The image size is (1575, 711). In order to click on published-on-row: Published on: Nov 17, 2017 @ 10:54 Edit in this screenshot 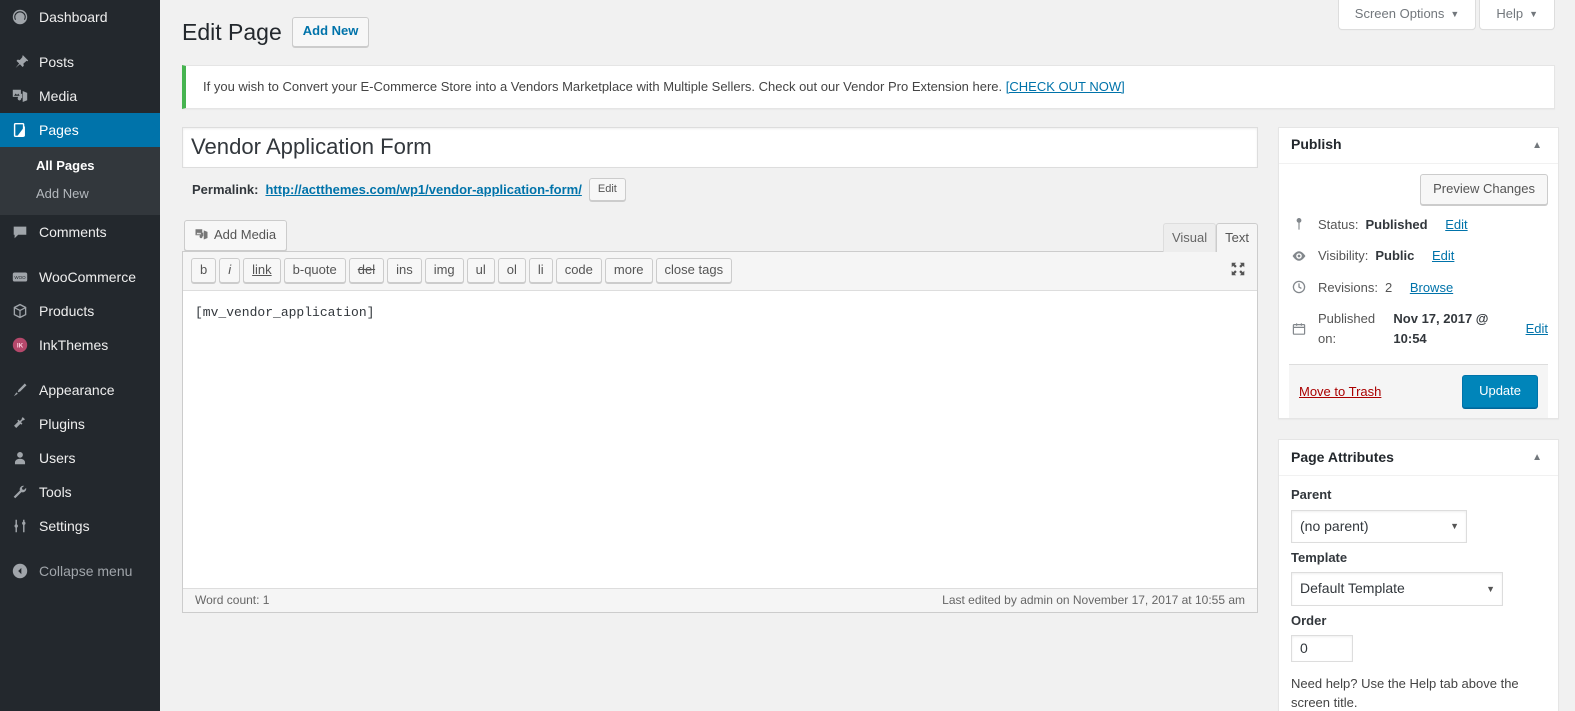, I will do `click(1418, 328)`.